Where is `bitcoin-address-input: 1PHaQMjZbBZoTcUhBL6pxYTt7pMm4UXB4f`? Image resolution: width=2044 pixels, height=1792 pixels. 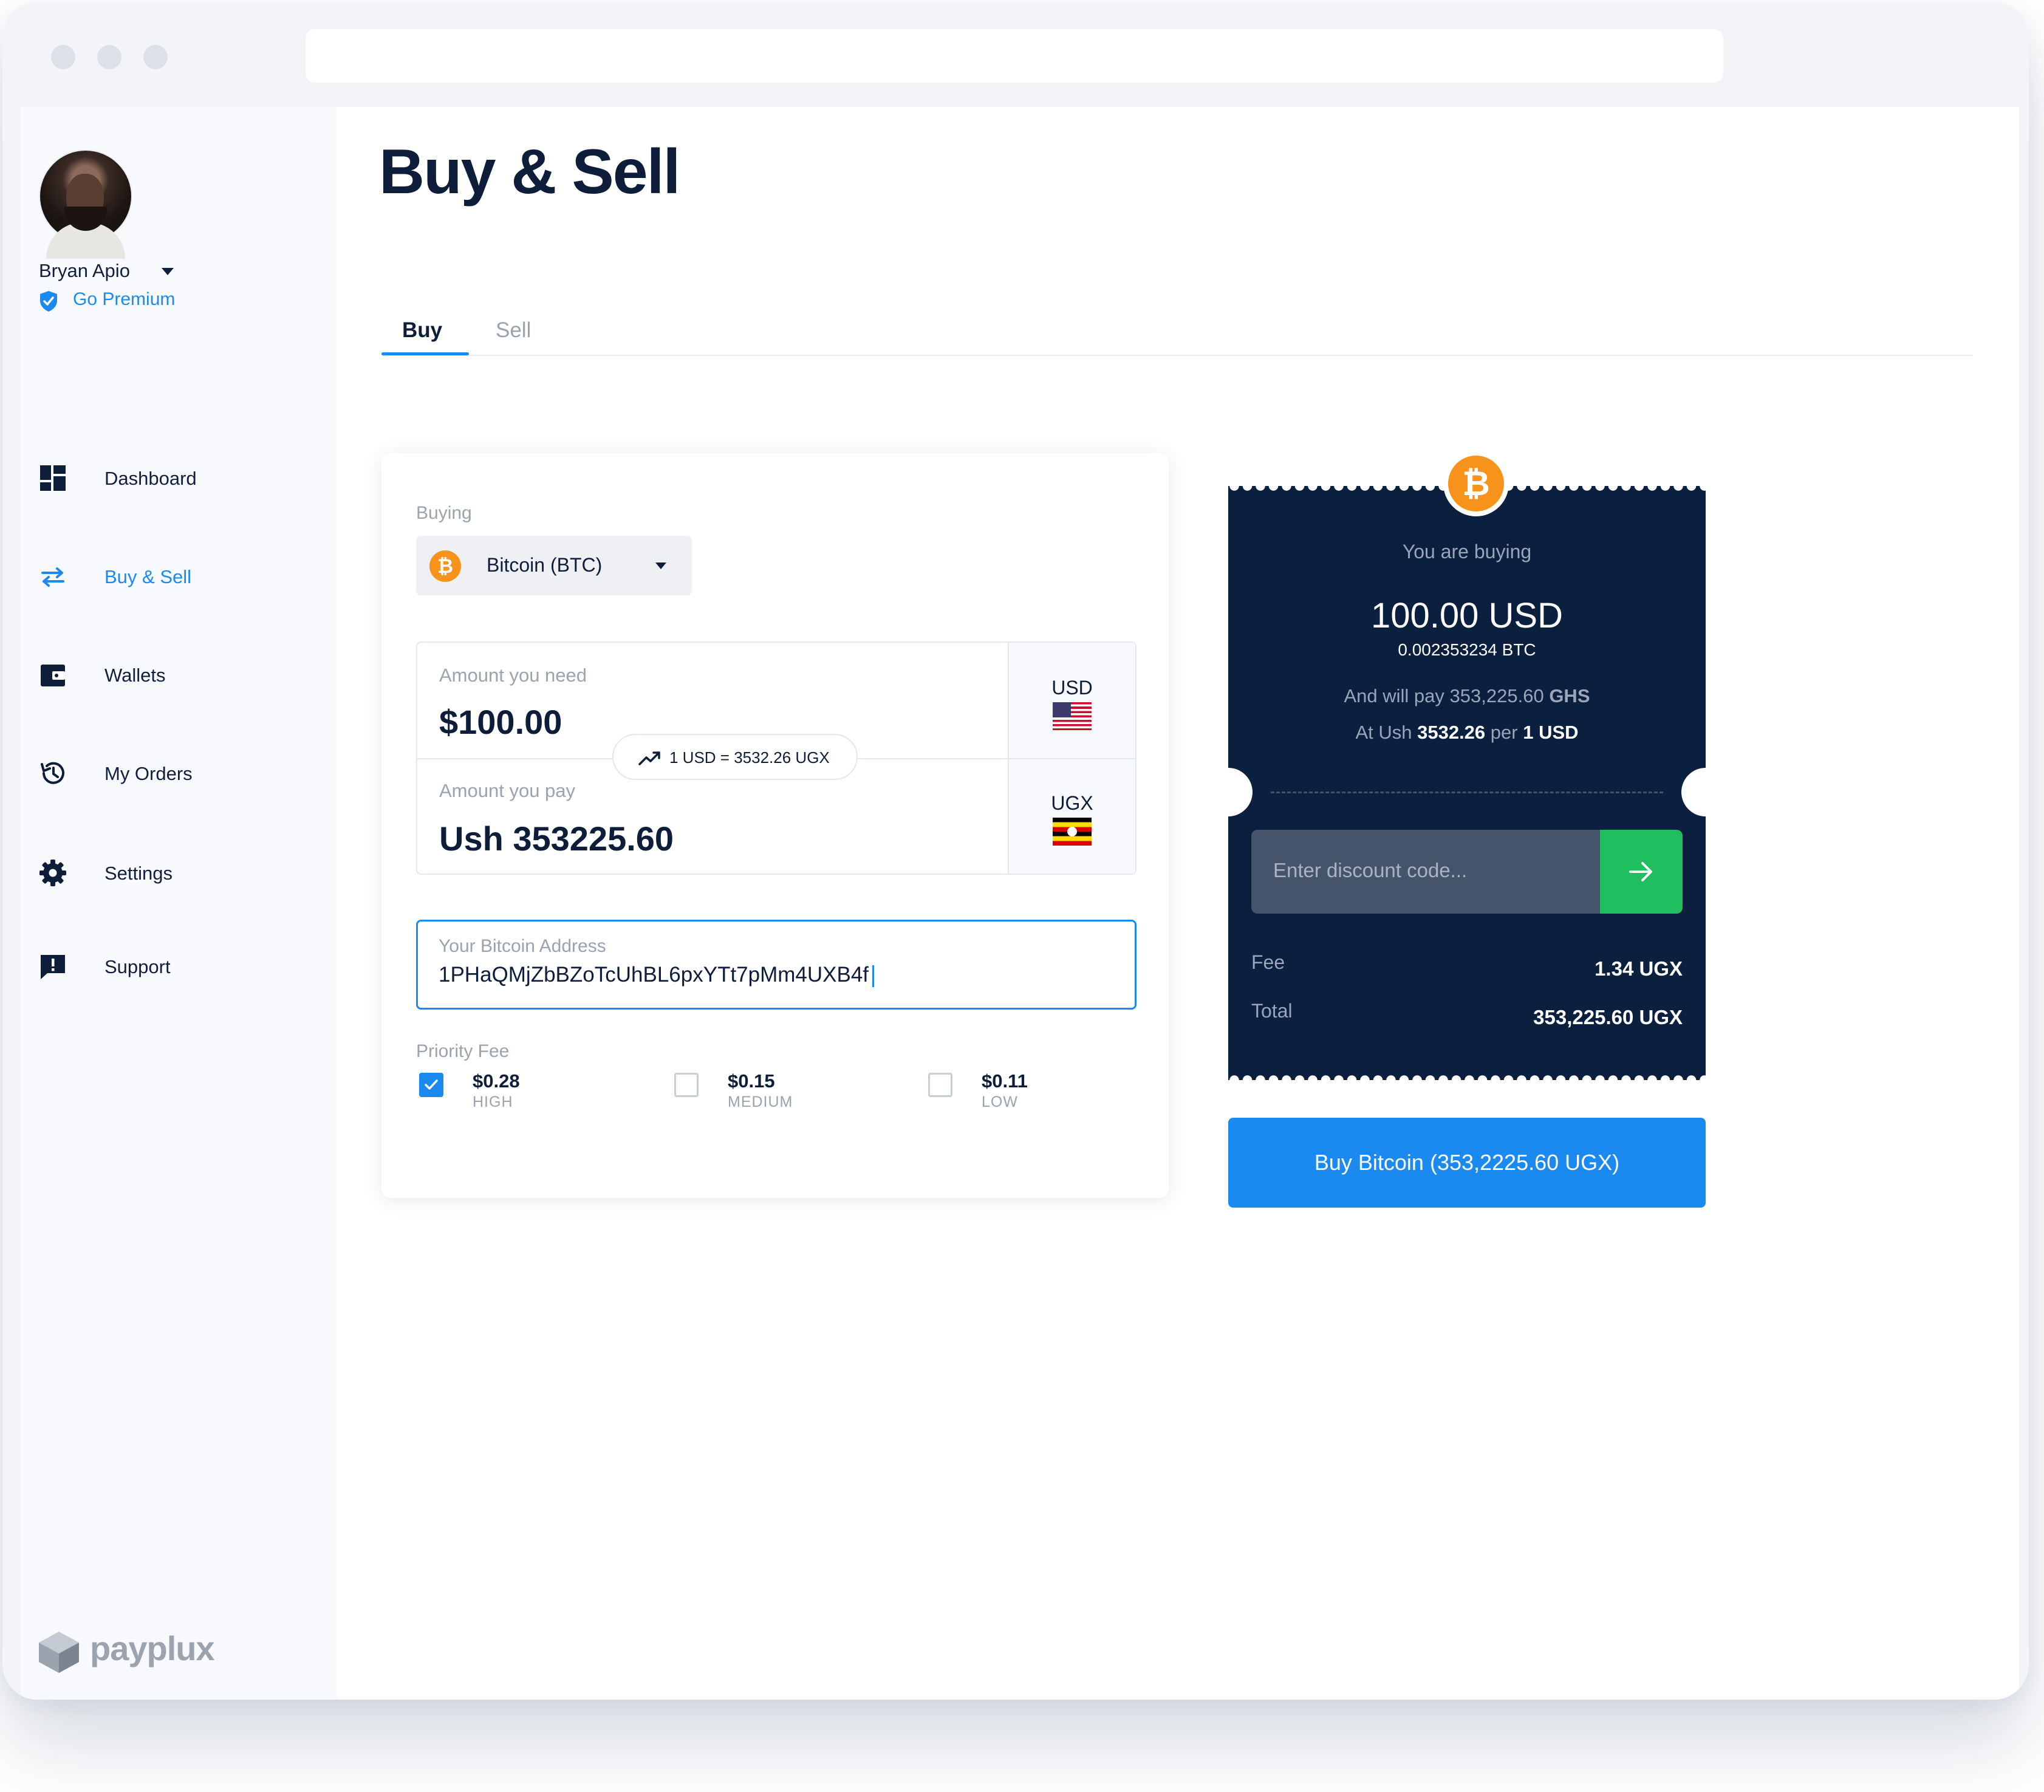 bitcoin-address-input: 1PHaQMjZbBZoTcUhBL6pxYTt7pMm4UXB4f is located at coordinates (657, 975).